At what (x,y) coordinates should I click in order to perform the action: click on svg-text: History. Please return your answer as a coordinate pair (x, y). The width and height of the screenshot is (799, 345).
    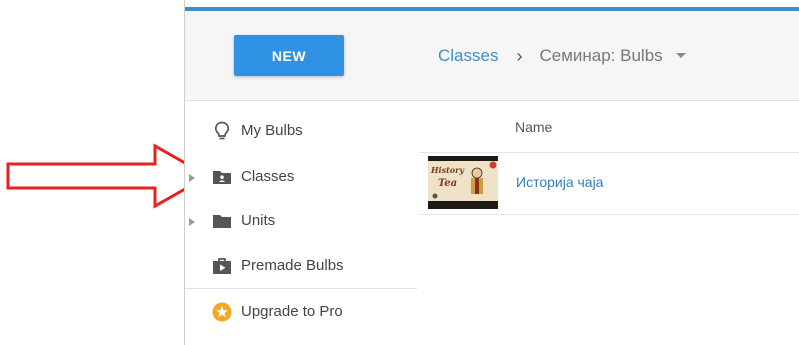
    Looking at the image, I should click on (447, 170).